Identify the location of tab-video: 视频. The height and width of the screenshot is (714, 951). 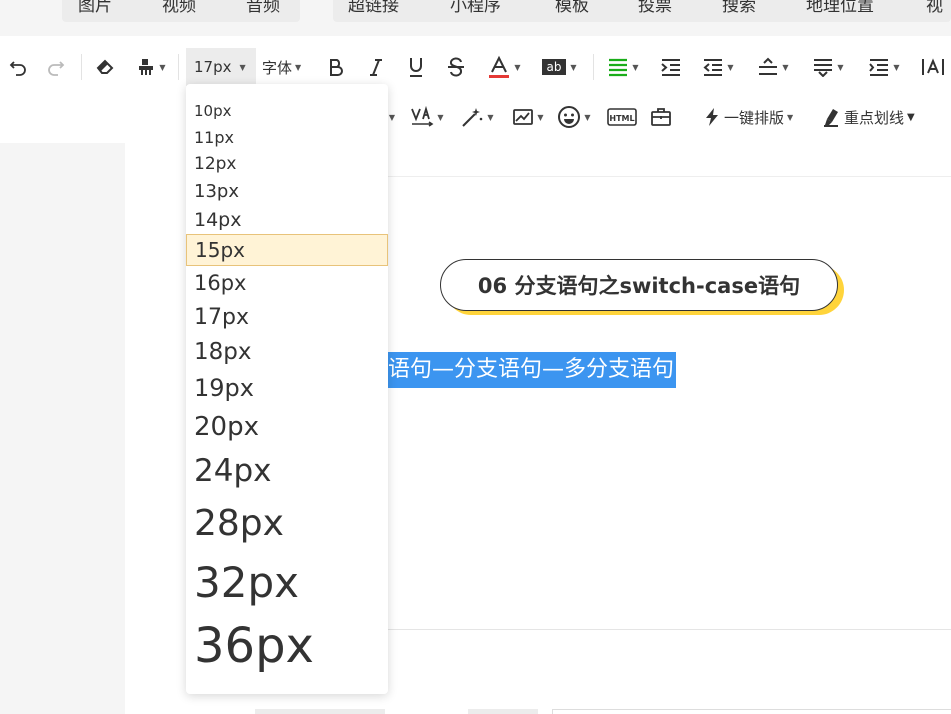
(179, 8).